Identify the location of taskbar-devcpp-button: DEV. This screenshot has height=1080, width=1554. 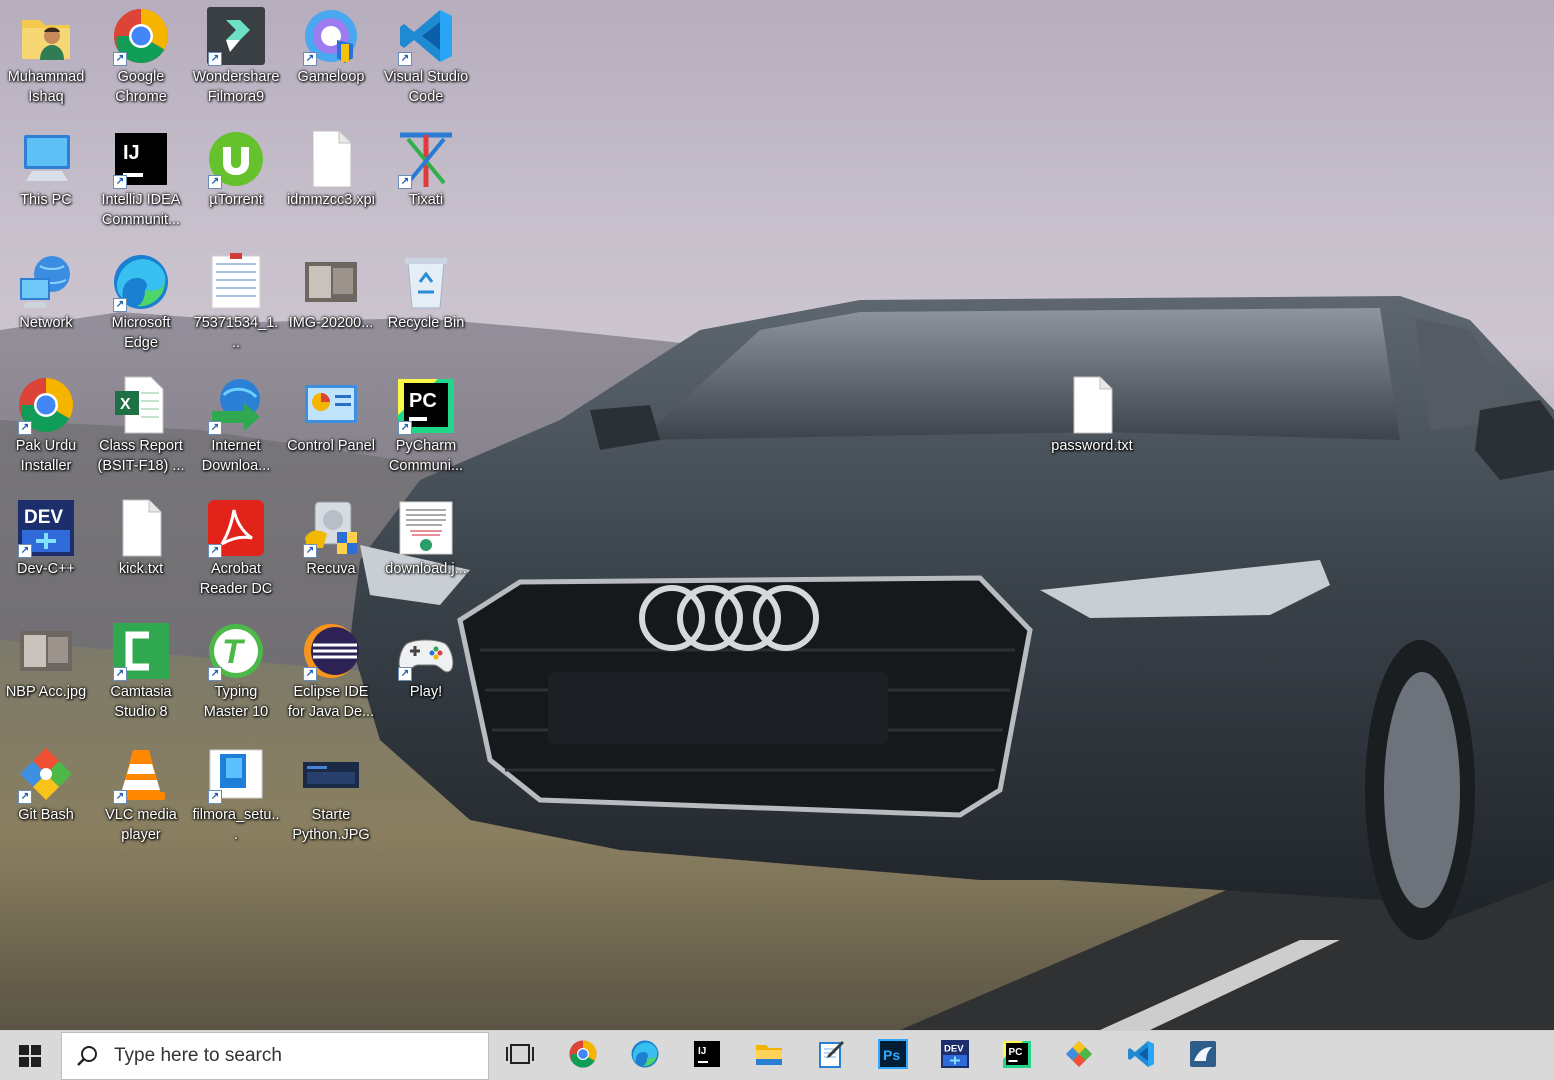
(955, 1056).